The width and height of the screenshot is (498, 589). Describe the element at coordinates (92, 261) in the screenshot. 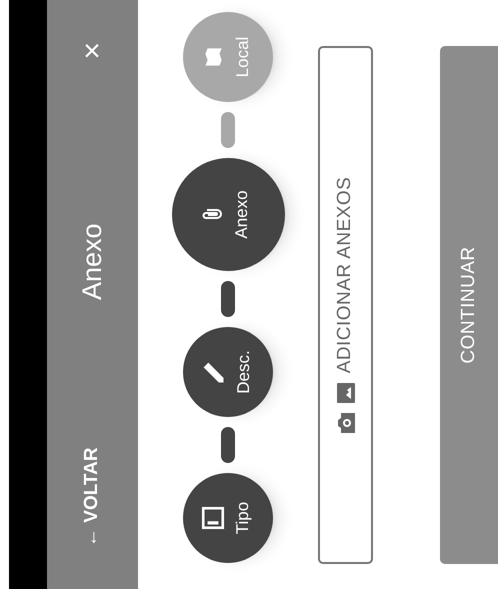

I see `page-title: Anexo` at that location.